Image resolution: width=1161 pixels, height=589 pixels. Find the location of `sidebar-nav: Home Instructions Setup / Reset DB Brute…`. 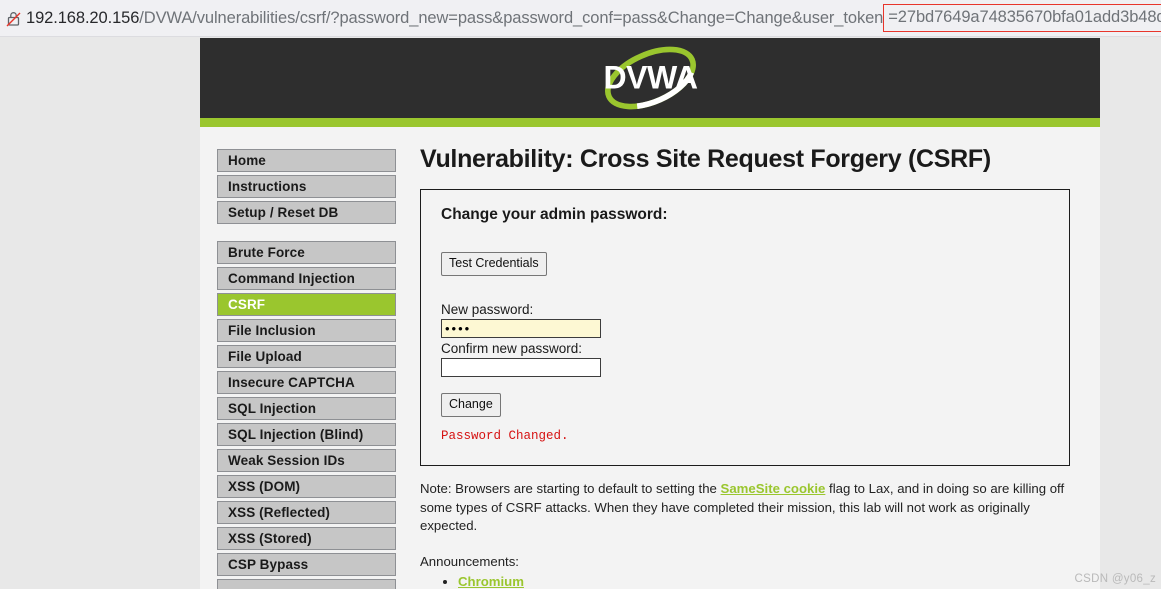

sidebar-nav: Home Instructions Setup / Reset DB Brute… is located at coordinates (298, 358).